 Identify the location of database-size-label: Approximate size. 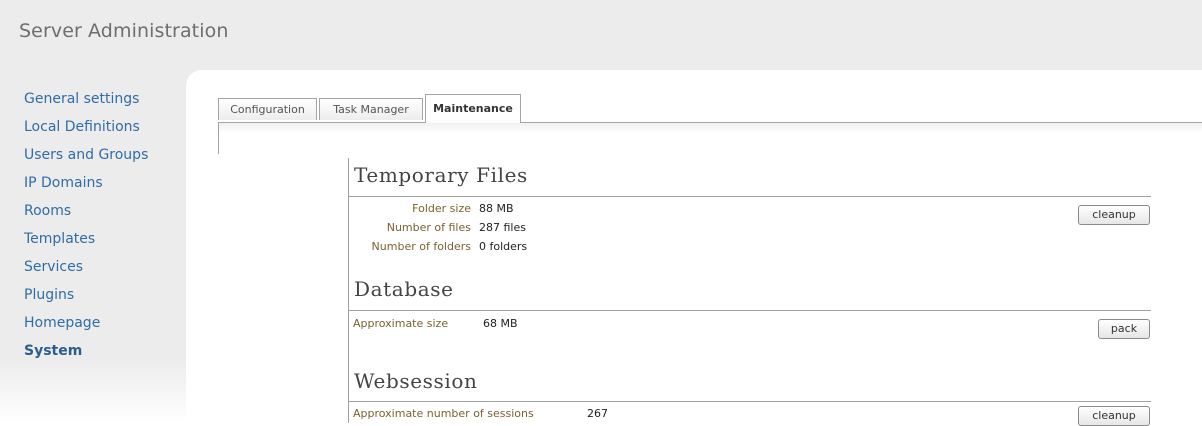
(401, 323).